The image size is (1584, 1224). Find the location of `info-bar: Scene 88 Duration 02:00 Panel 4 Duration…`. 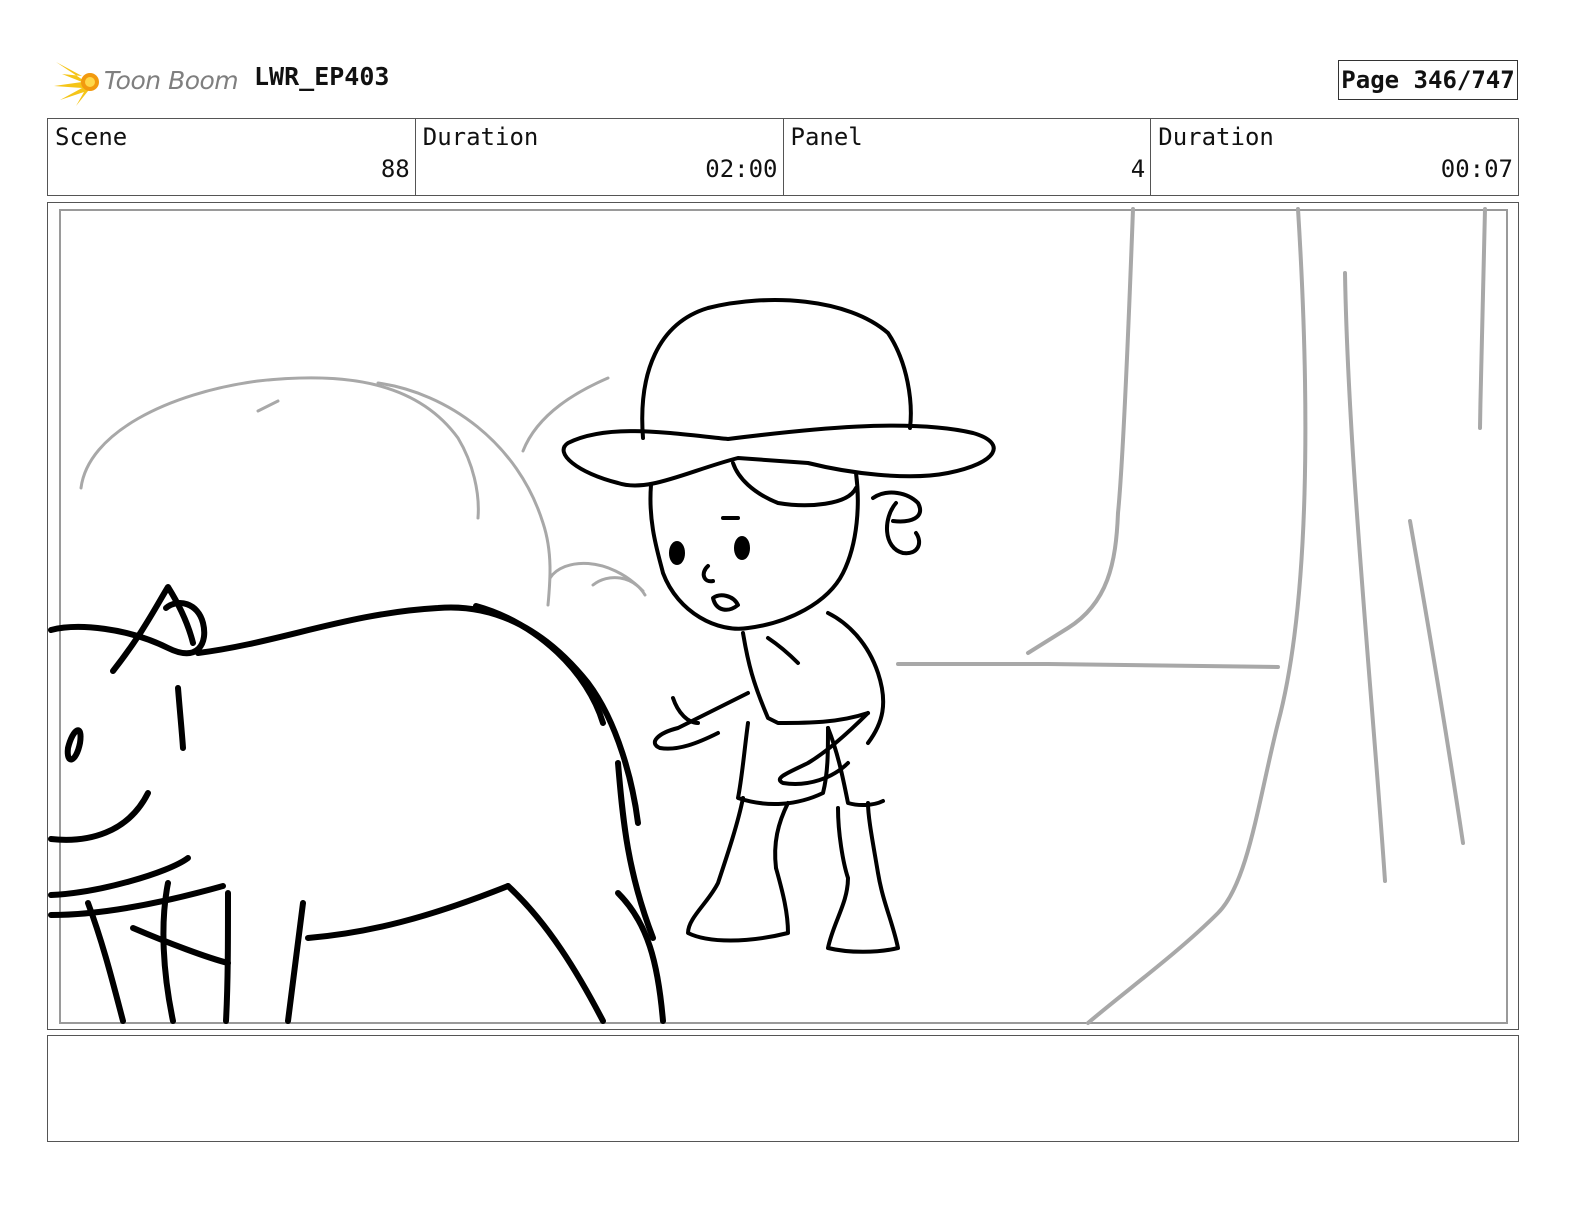

info-bar: Scene 88 Duration 02:00 Panel 4 Duration… is located at coordinates (783, 157).